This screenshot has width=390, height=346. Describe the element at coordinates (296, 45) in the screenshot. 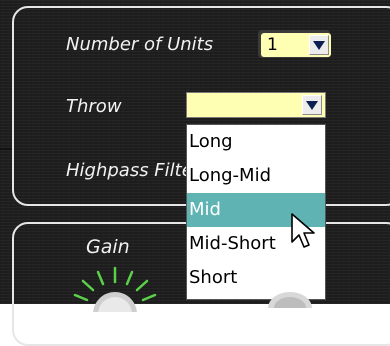

I see `number-of-units-select: 1` at that location.